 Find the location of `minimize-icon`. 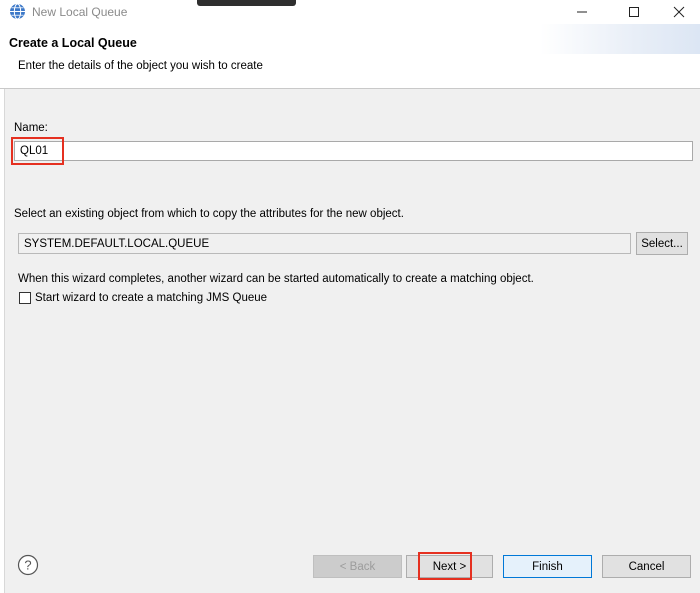

minimize-icon is located at coordinates (582, 12).